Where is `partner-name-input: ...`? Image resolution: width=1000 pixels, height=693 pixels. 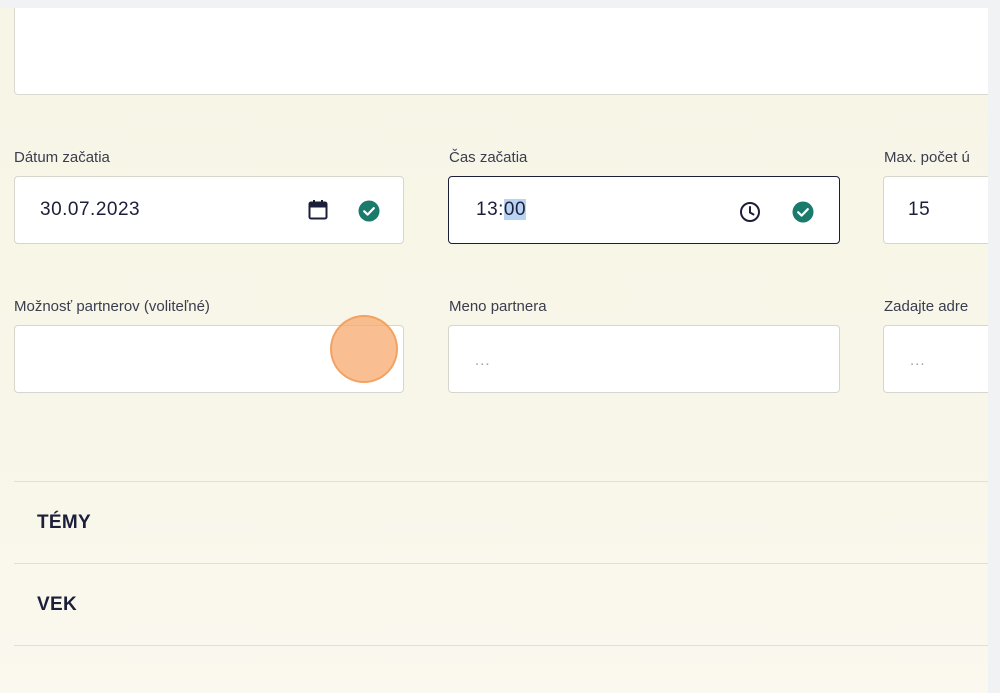
partner-name-input: ... is located at coordinates (644, 359).